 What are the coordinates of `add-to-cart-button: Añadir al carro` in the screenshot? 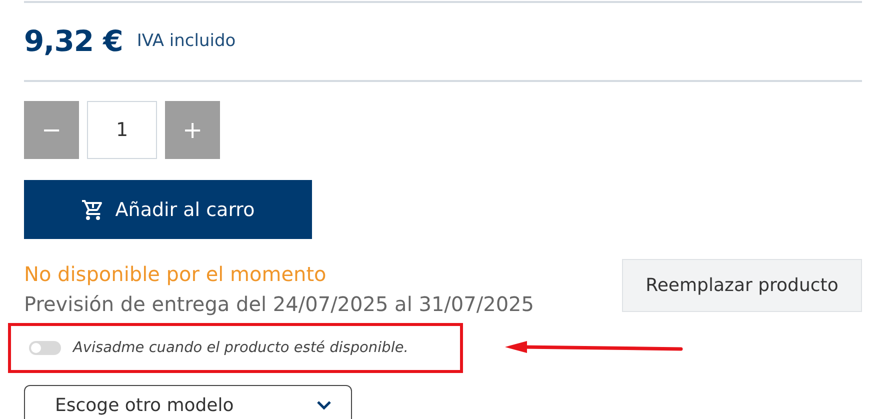 It's located at (168, 209).